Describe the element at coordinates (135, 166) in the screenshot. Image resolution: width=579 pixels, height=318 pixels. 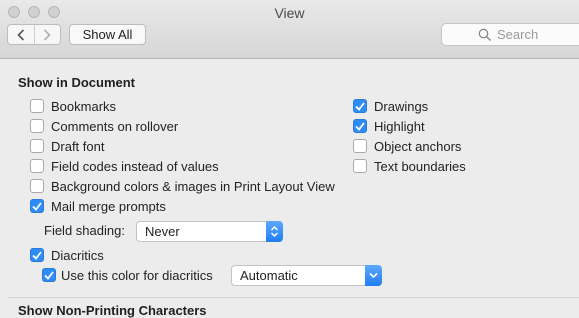
I see `option-label: Field codes instead of values` at that location.